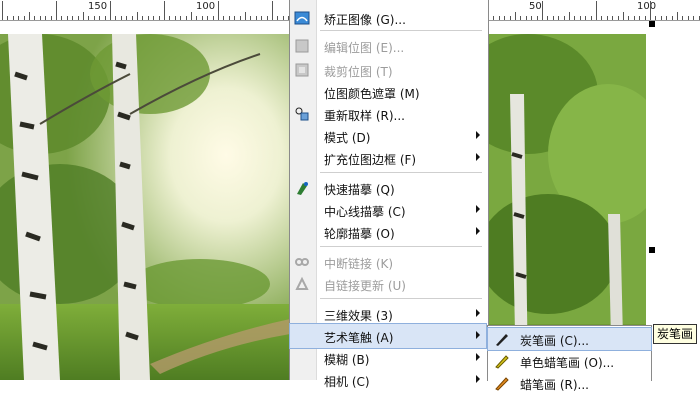 The image size is (700, 395). Describe the element at coordinates (388, 210) in the screenshot. I see `menu-item: 中心线描摹 (C)` at that location.